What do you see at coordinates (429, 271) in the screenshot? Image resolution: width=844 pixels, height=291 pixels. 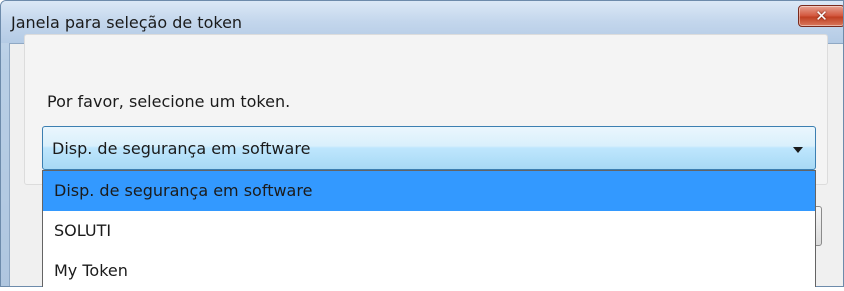 I see `dropdown-option-my-token: My Token` at bounding box center [429, 271].